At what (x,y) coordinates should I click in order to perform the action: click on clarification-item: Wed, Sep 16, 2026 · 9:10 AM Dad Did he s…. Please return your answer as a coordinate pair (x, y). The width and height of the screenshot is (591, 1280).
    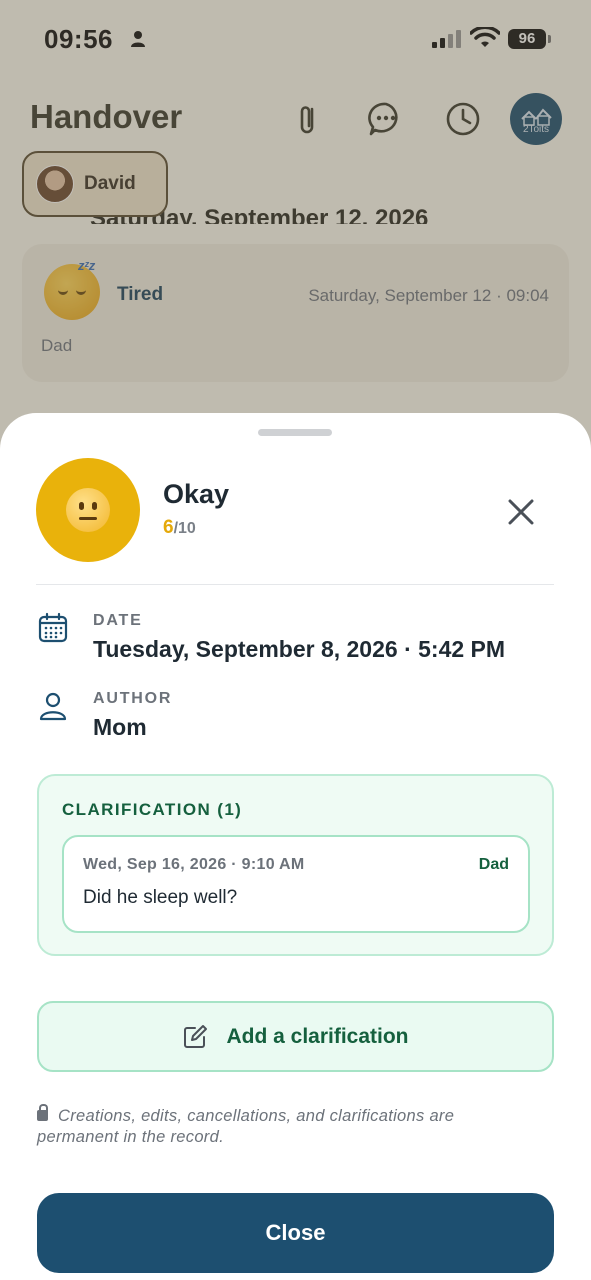
    Looking at the image, I should click on (296, 884).